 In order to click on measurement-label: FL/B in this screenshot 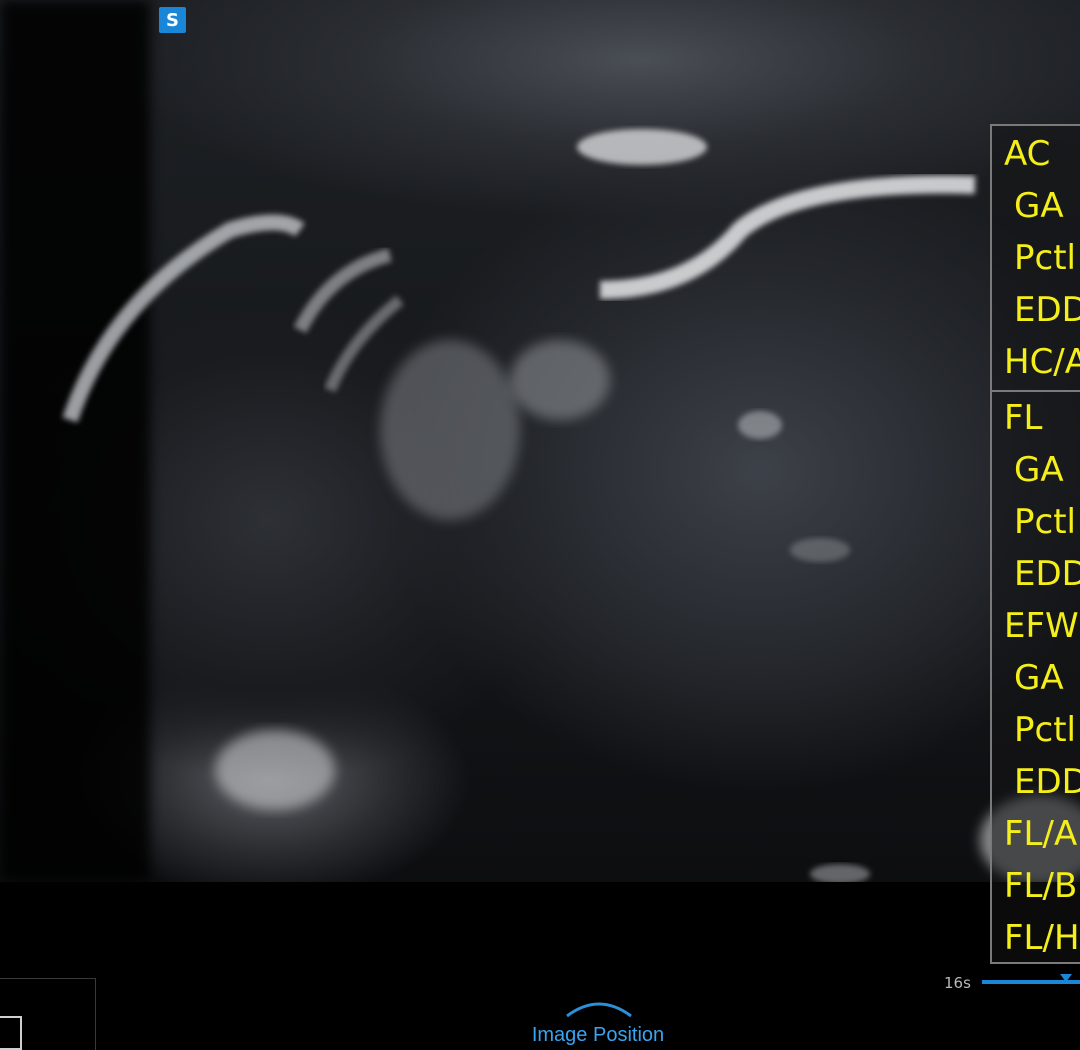, I will do `click(1041, 886)`.